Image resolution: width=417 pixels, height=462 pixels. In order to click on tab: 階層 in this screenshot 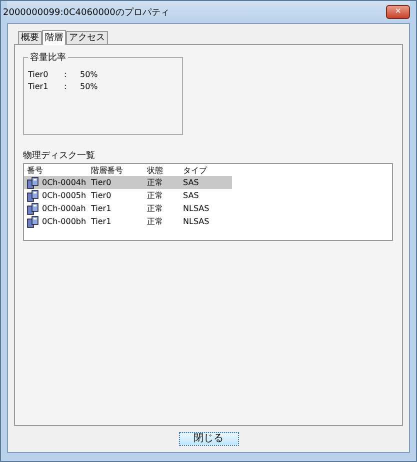, I will do `click(54, 37)`.